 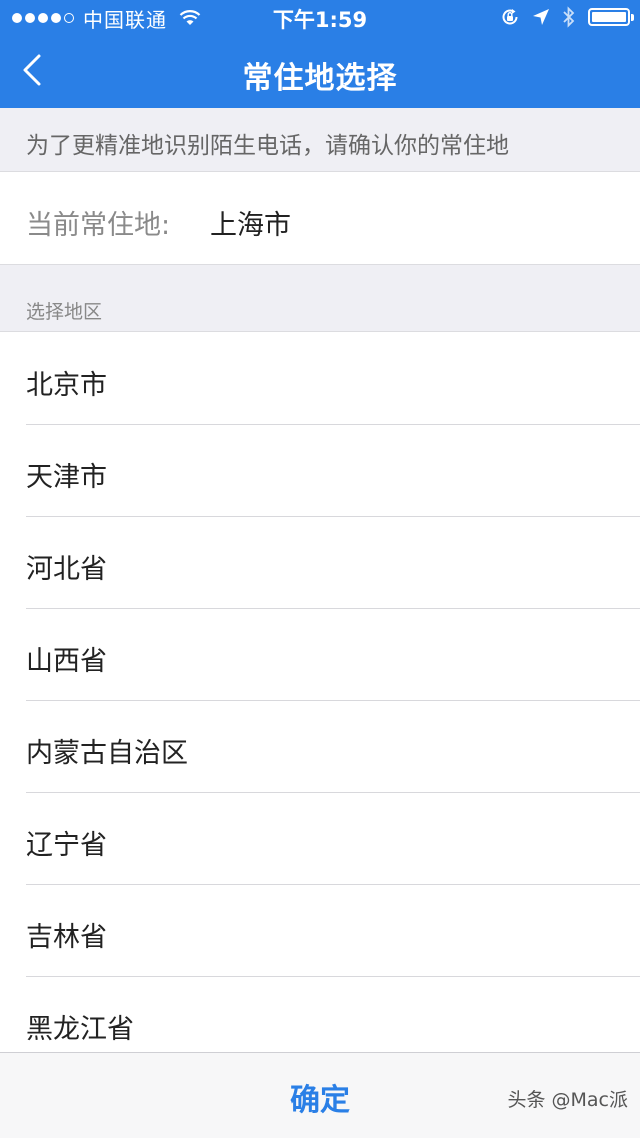 What do you see at coordinates (64, 312) in the screenshot?
I see `section-title: 选择地区` at bounding box center [64, 312].